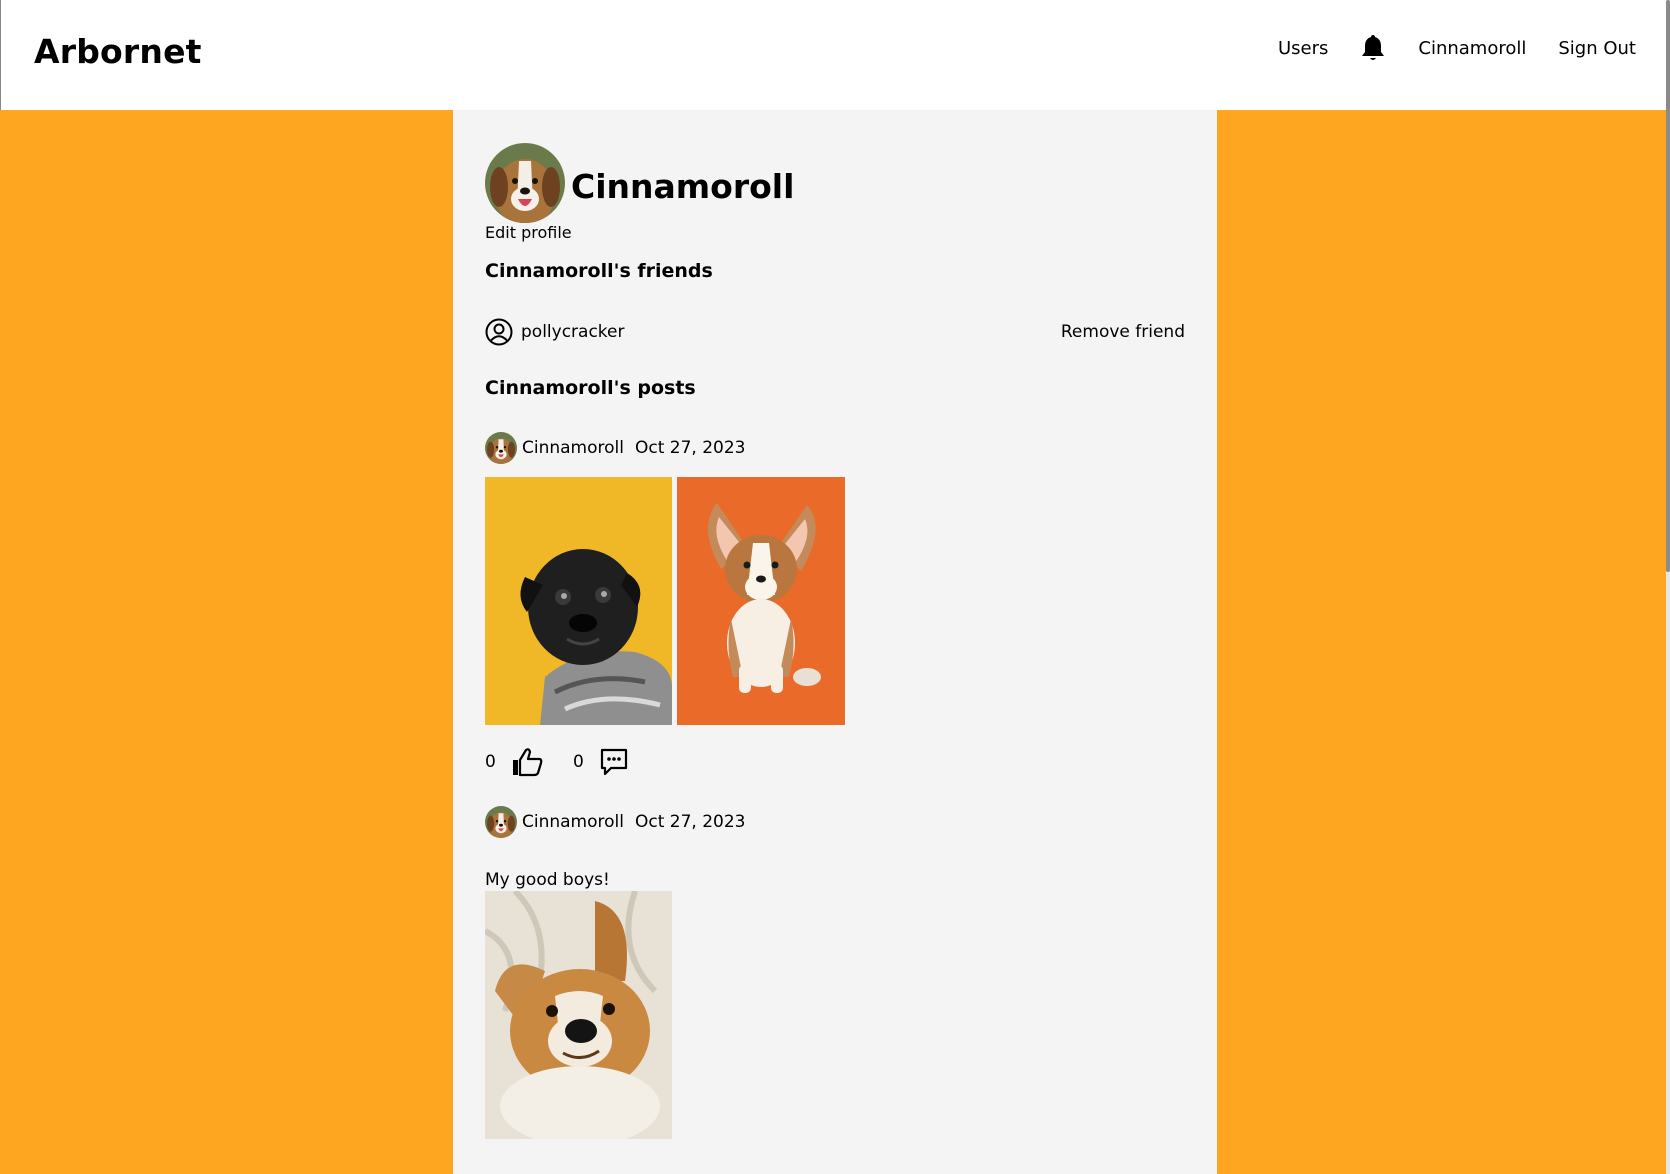 The height and width of the screenshot is (1174, 1670). Describe the element at coordinates (1597, 48) in the screenshot. I see `sign-out-link: Sign Out` at that location.